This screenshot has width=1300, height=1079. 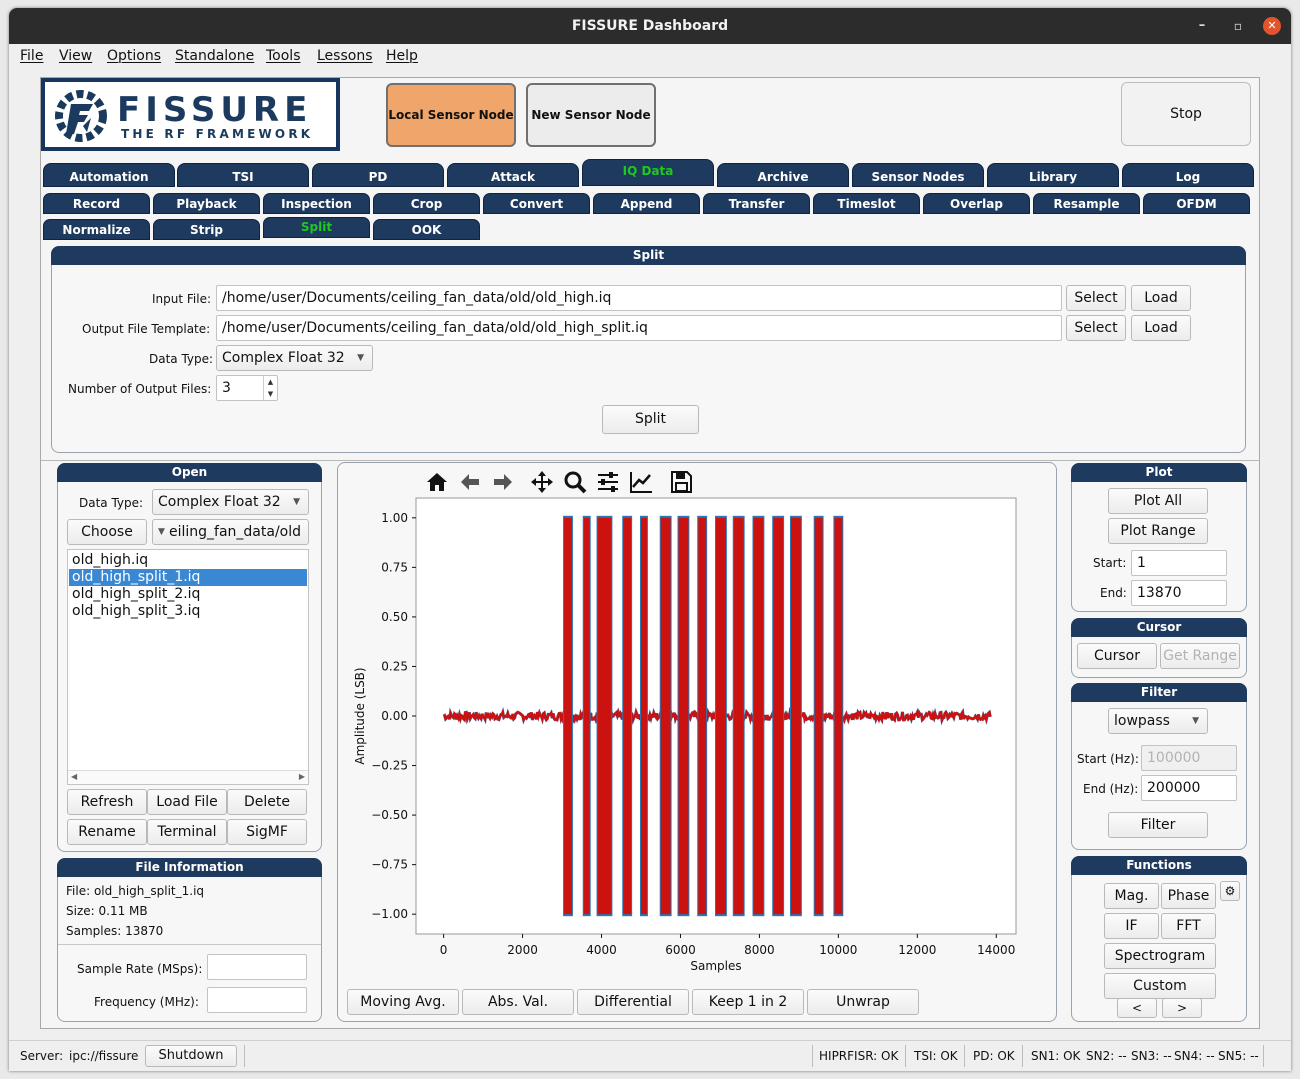 What do you see at coordinates (74, 776) in the screenshot?
I see `scroll-left-icon: ◀` at bounding box center [74, 776].